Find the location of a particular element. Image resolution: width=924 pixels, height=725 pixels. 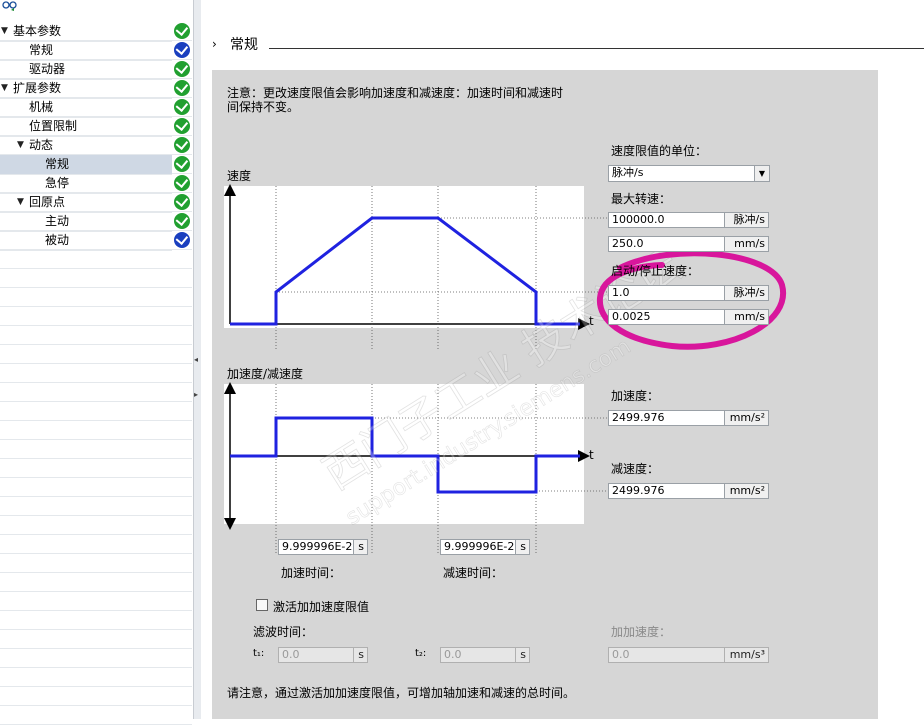

section-title: 常规 is located at coordinates (244, 45).